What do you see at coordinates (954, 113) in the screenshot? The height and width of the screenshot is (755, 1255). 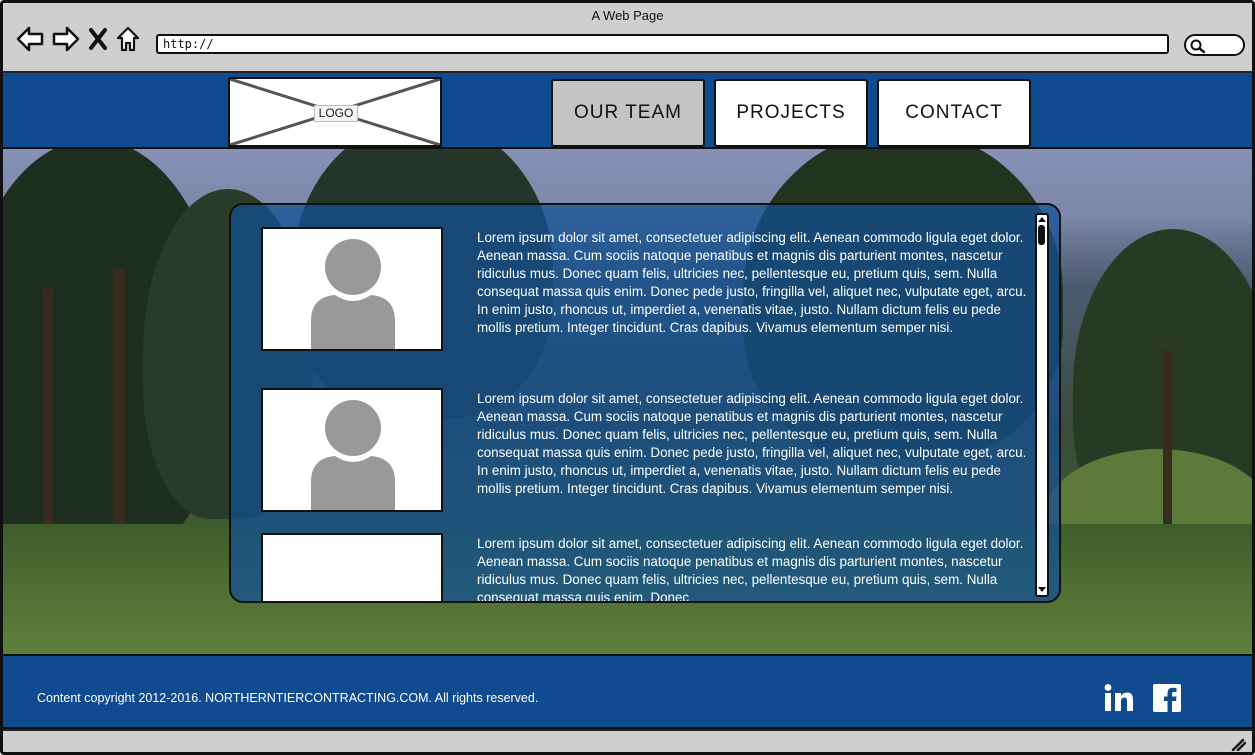 I see `nav-contact: CONTACT` at bounding box center [954, 113].